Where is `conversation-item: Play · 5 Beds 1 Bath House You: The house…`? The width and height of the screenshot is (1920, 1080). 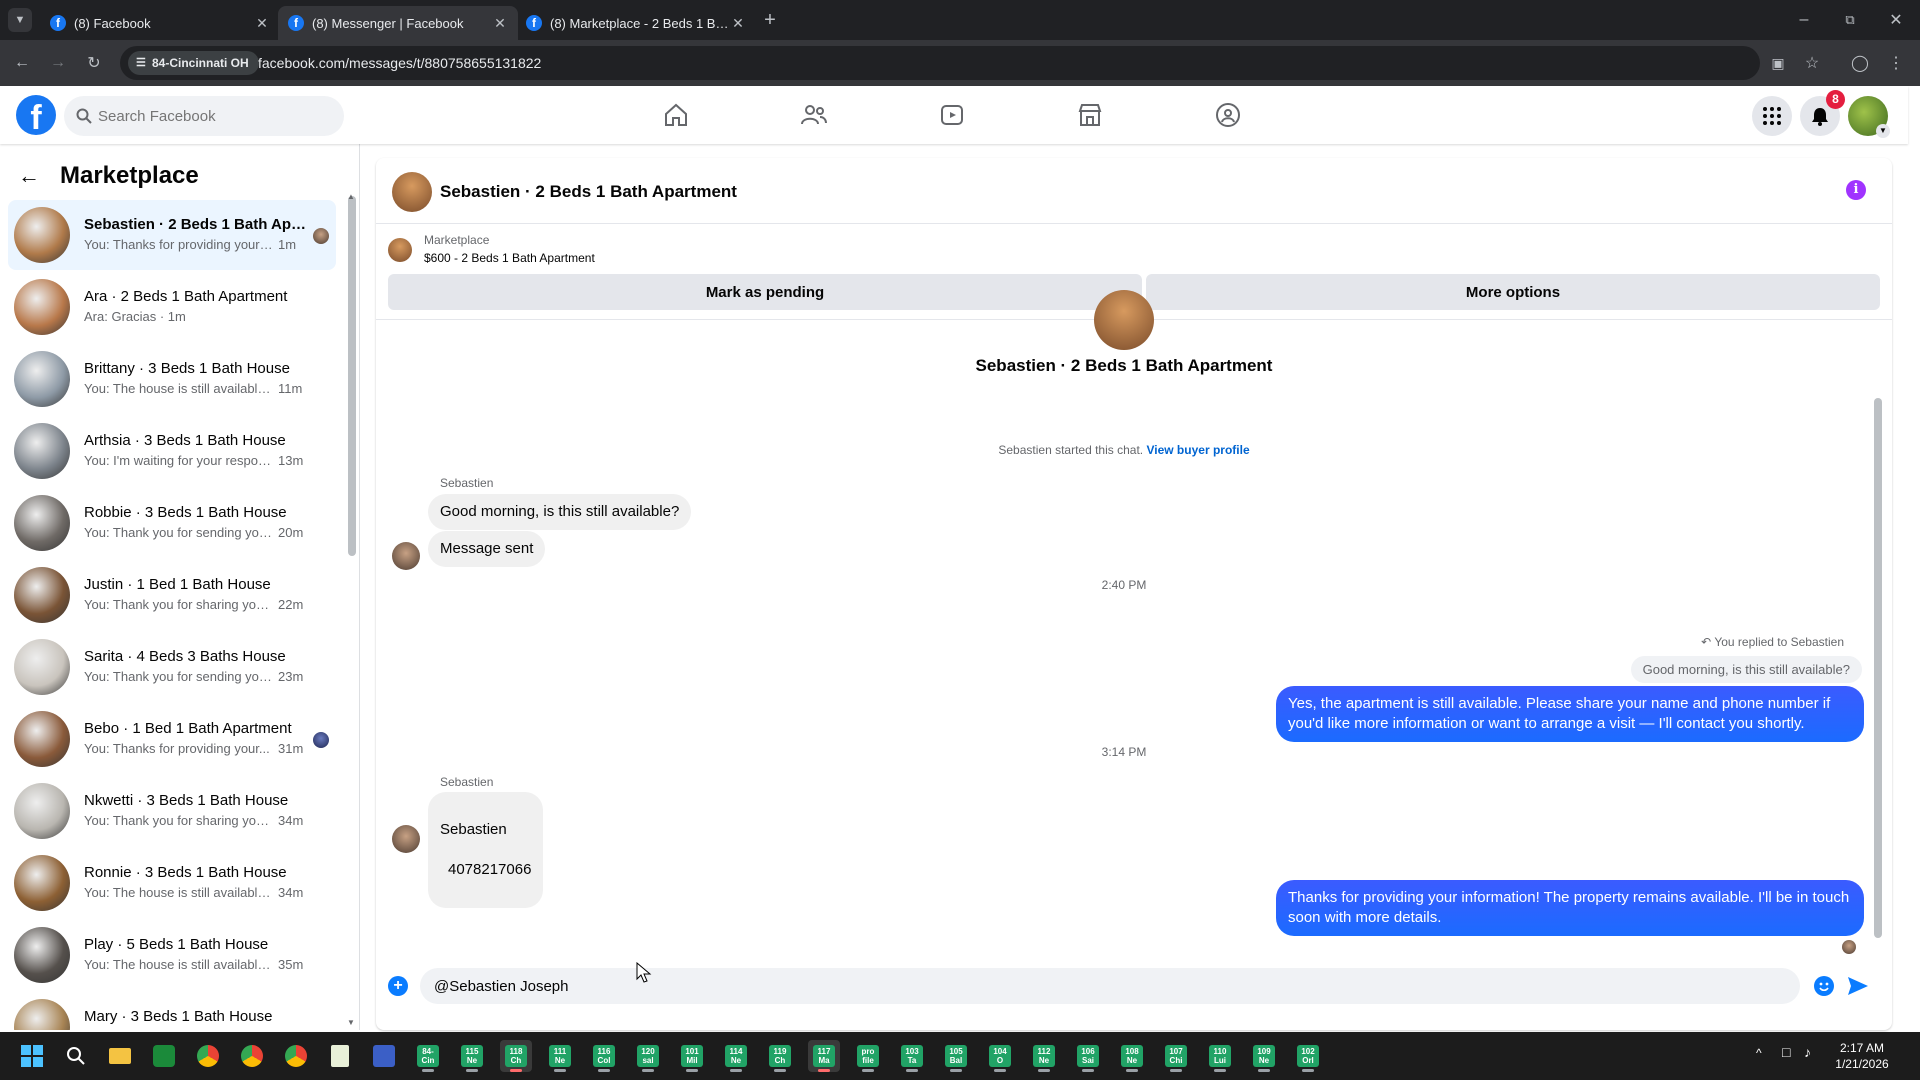
conversation-item: Play · 5 Beds 1 Bath House You: The house… is located at coordinates (172, 955).